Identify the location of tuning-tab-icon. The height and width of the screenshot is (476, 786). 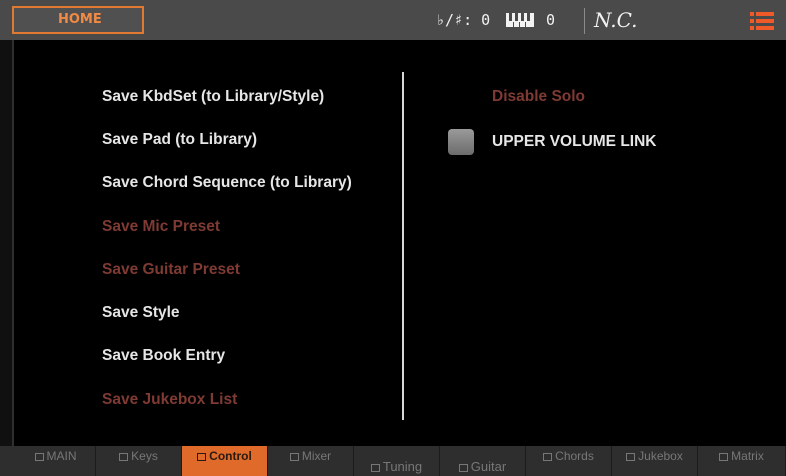
(375, 467).